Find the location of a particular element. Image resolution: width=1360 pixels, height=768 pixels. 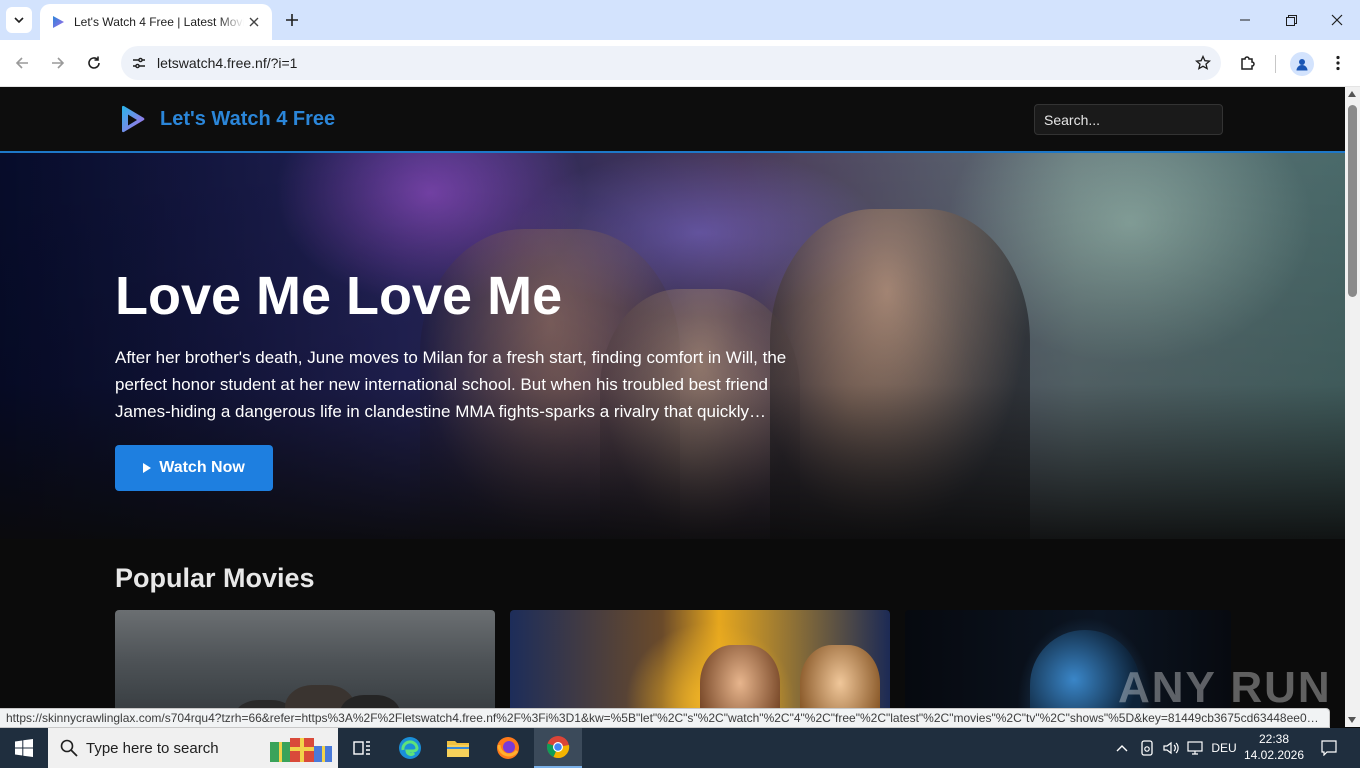

scroll-up-arrow-icon is located at coordinates (1352, 94).